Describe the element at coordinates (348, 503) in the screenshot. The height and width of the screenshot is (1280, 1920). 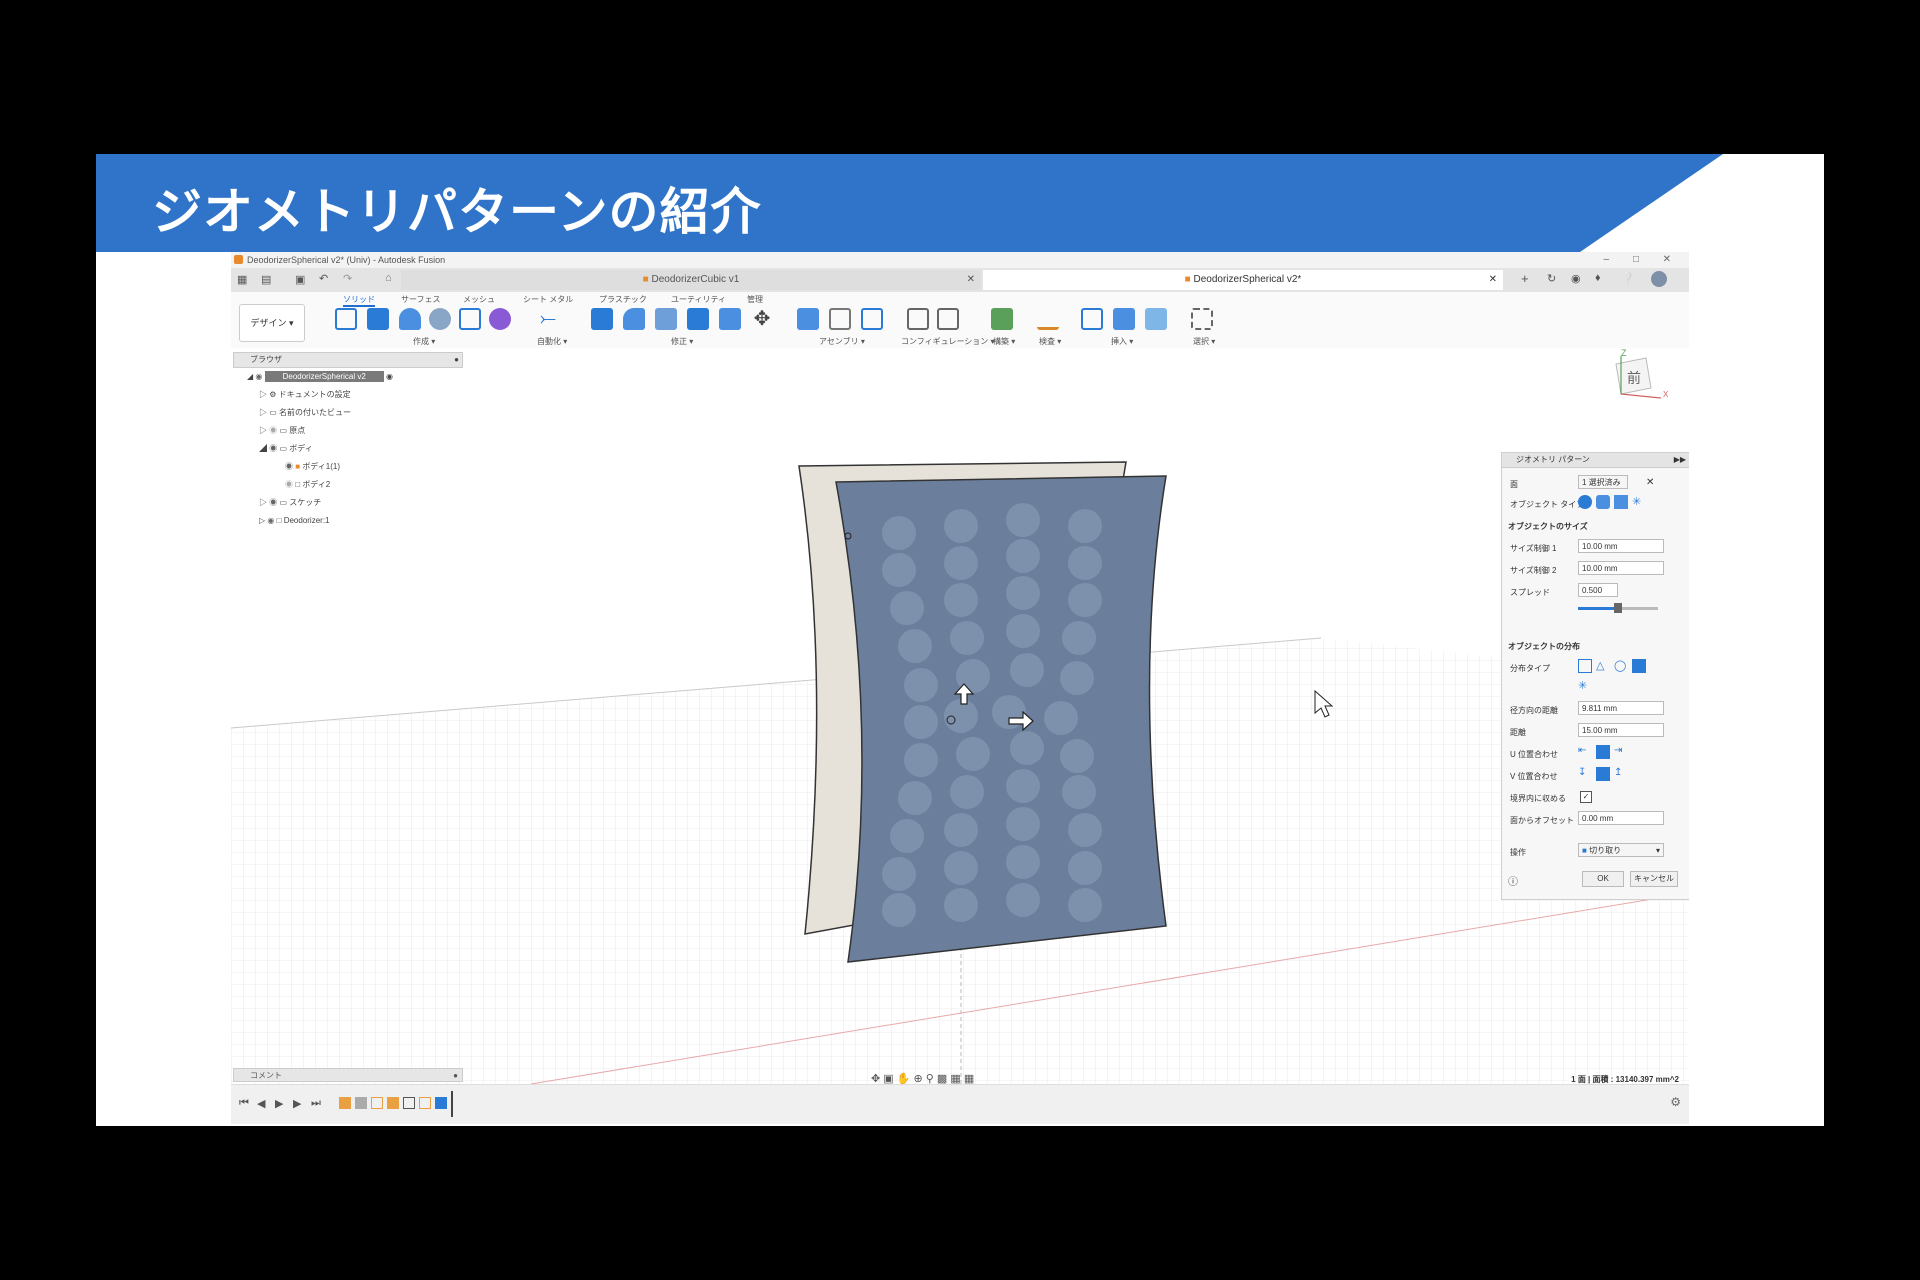
I see `browser-item-sketches: ▷ ◉ ▭ スケッチ` at that location.